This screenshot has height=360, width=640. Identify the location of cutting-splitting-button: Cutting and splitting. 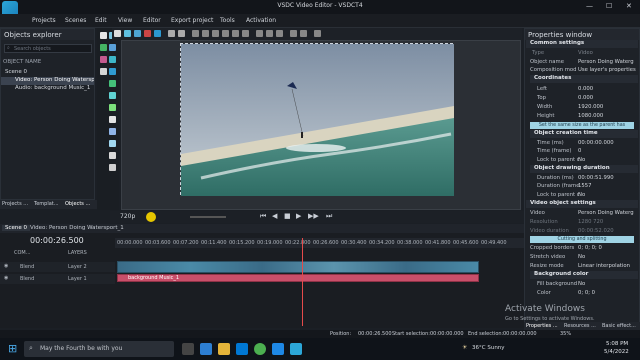
(582, 239).